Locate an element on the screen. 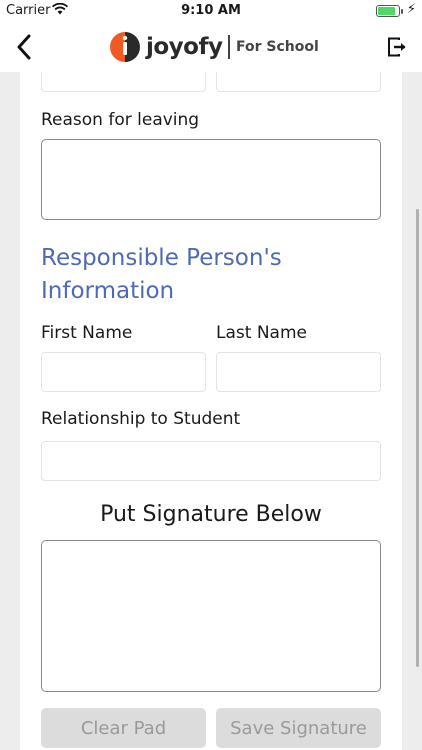 The height and width of the screenshot is (750, 422). battery-fill is located at coordinates (386, 11).